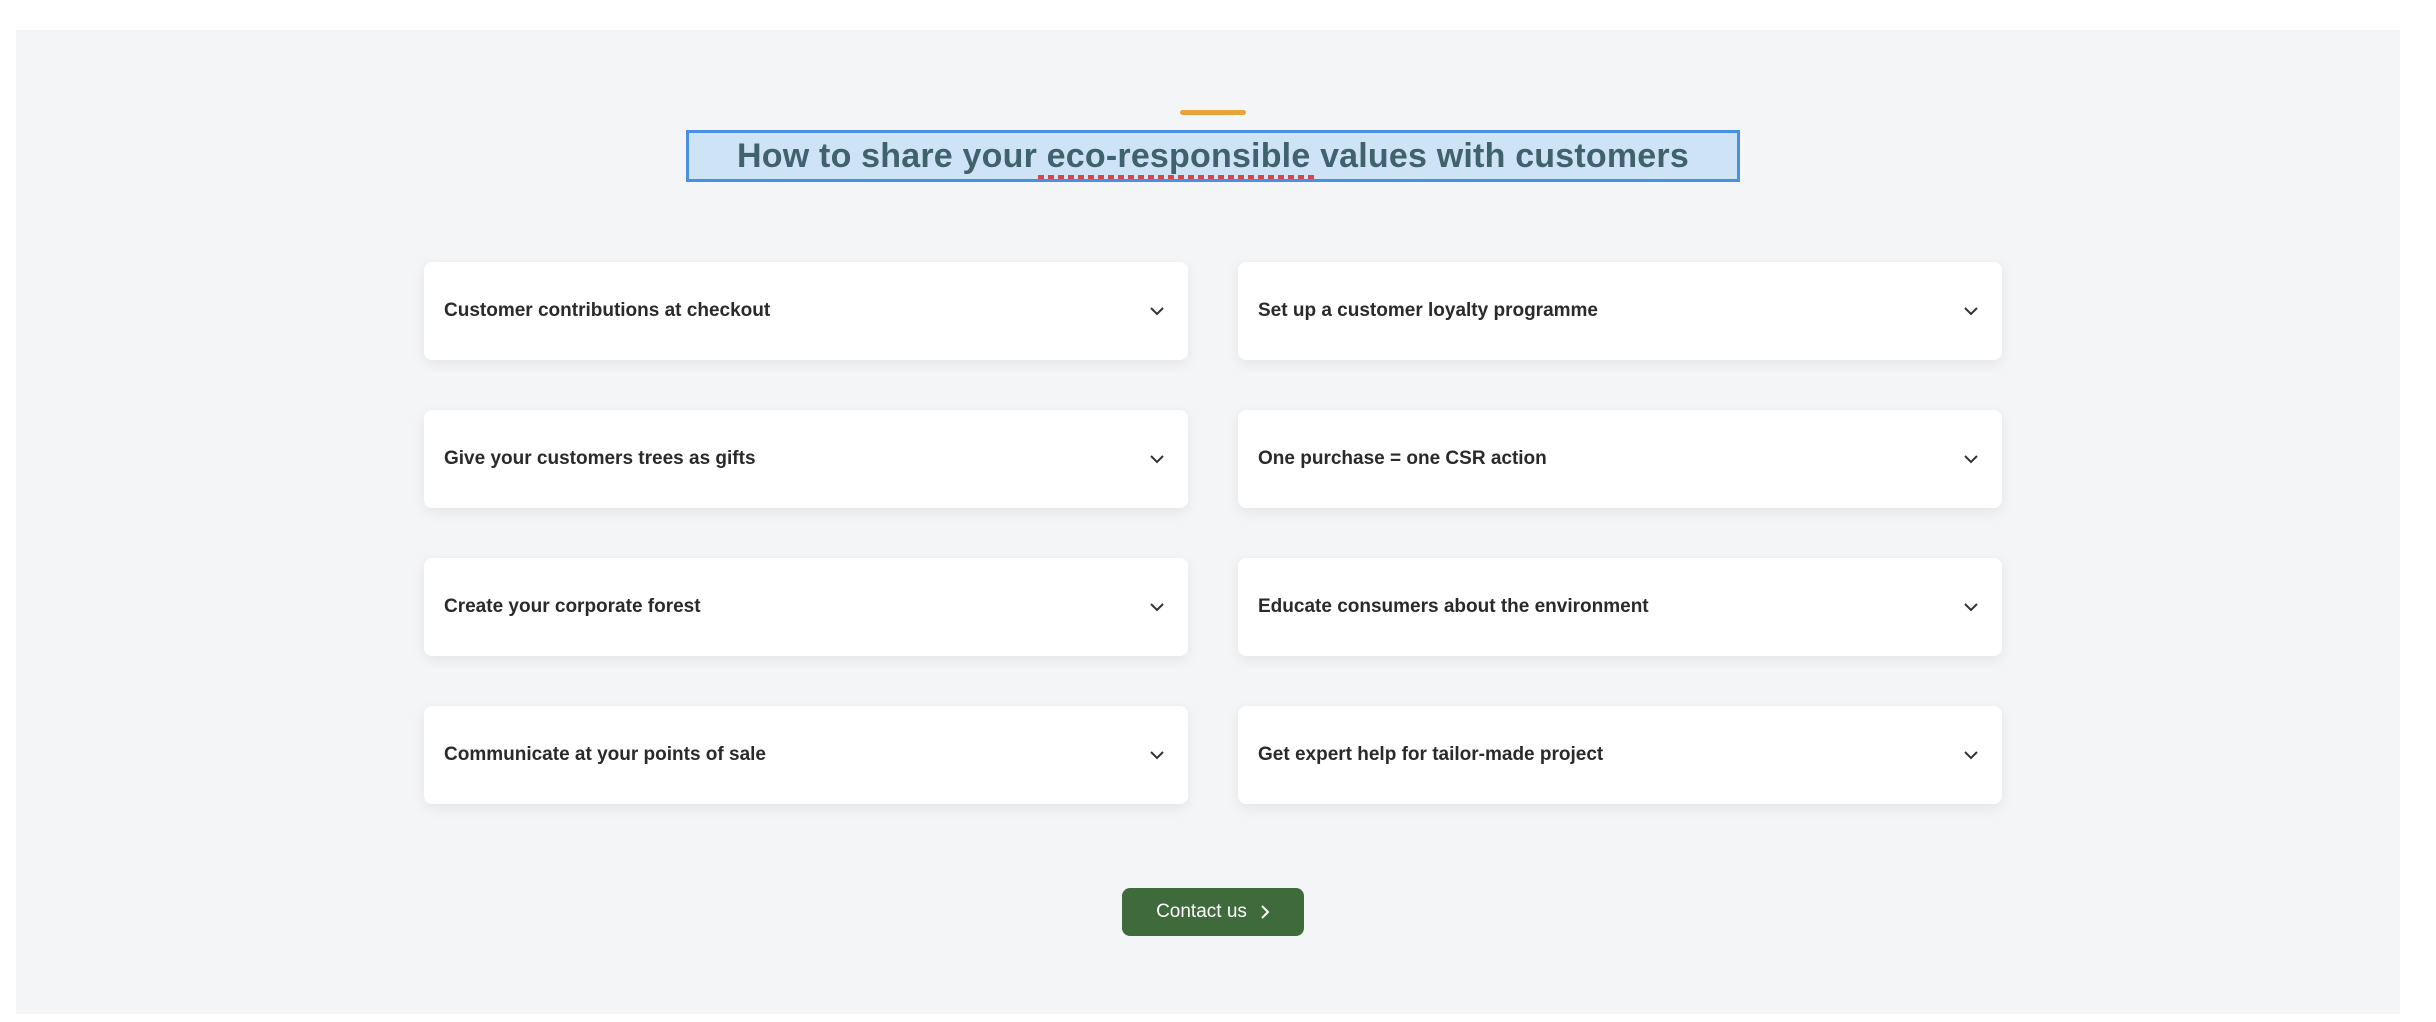 The image size is (2436, 1022). What do you see at coordinates (806, 755) in the screenshot?
I see `accordion-item-points-of-sale: Communicate at your points of sale` at bounding box center [806, 755].